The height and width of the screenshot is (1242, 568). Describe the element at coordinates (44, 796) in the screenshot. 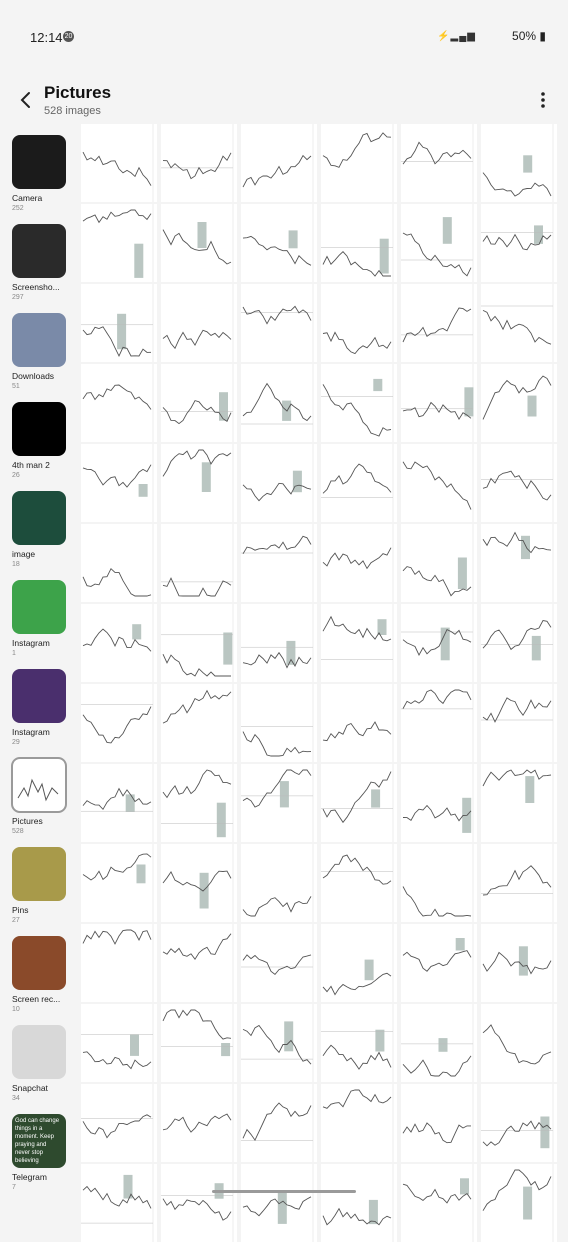

I see `album-item: Pictures 528` at that location.